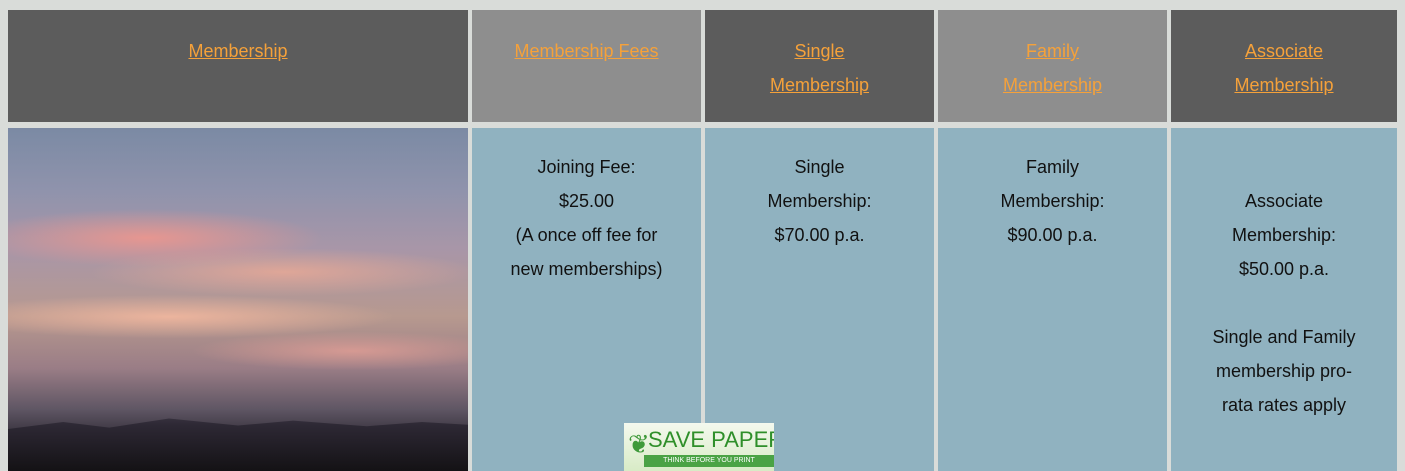  Describe the element at coordinates (1052, 85) in the screenshot. I see `family-link-line2: Membership` at that location.